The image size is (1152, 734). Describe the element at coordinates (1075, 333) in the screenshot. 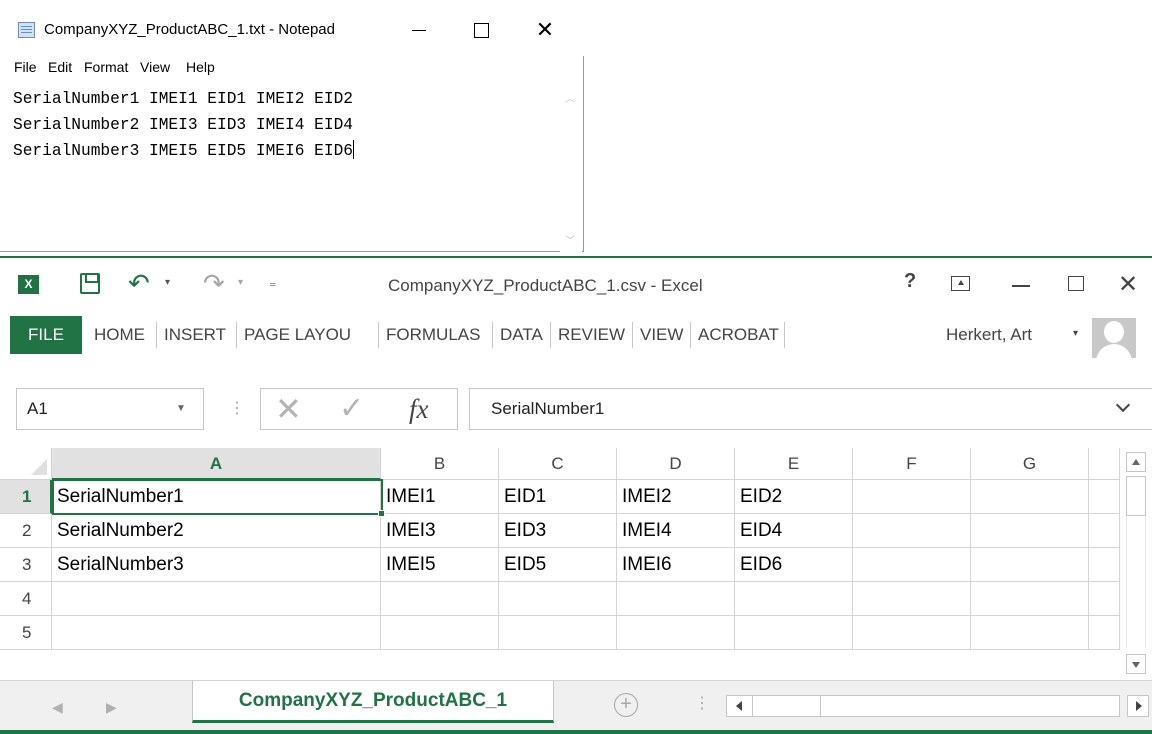

I see `chevron-down-icon: ▾` at that location.